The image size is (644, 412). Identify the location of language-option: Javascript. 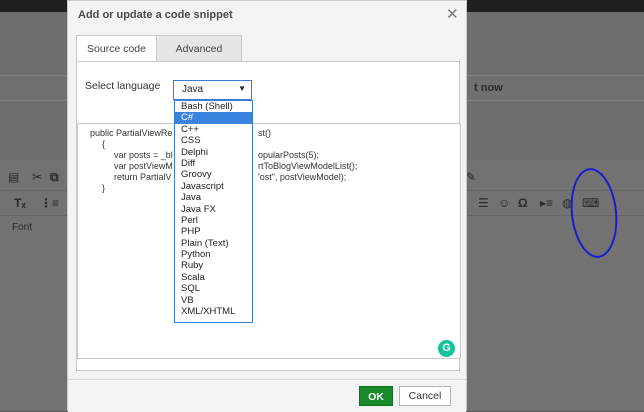
(213, 186).